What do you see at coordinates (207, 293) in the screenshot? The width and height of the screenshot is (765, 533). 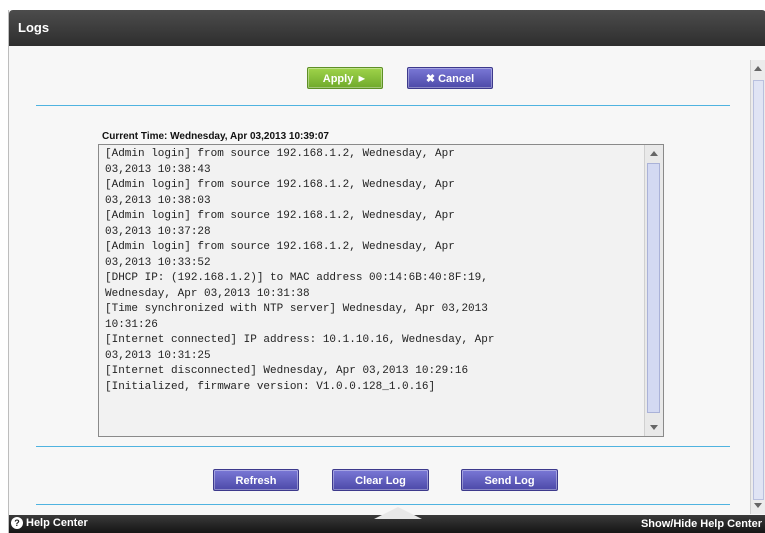 I see `log-line: Wednesday, Apr 03,2013 10:31:38` at bounding box center [207, 293].